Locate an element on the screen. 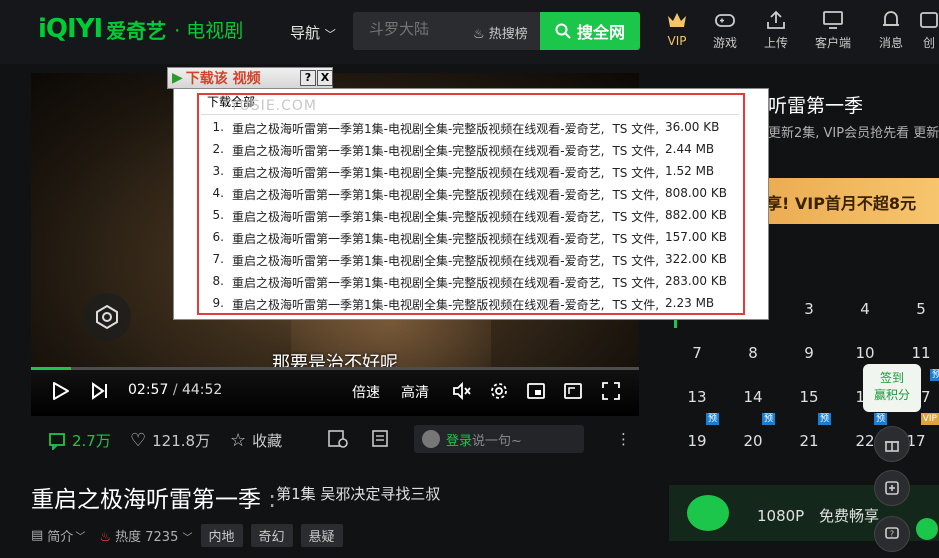 Image resolution: width=939 pixels, height=558 pixels. intro-button: 简介 is located at coordinates (60, 535).